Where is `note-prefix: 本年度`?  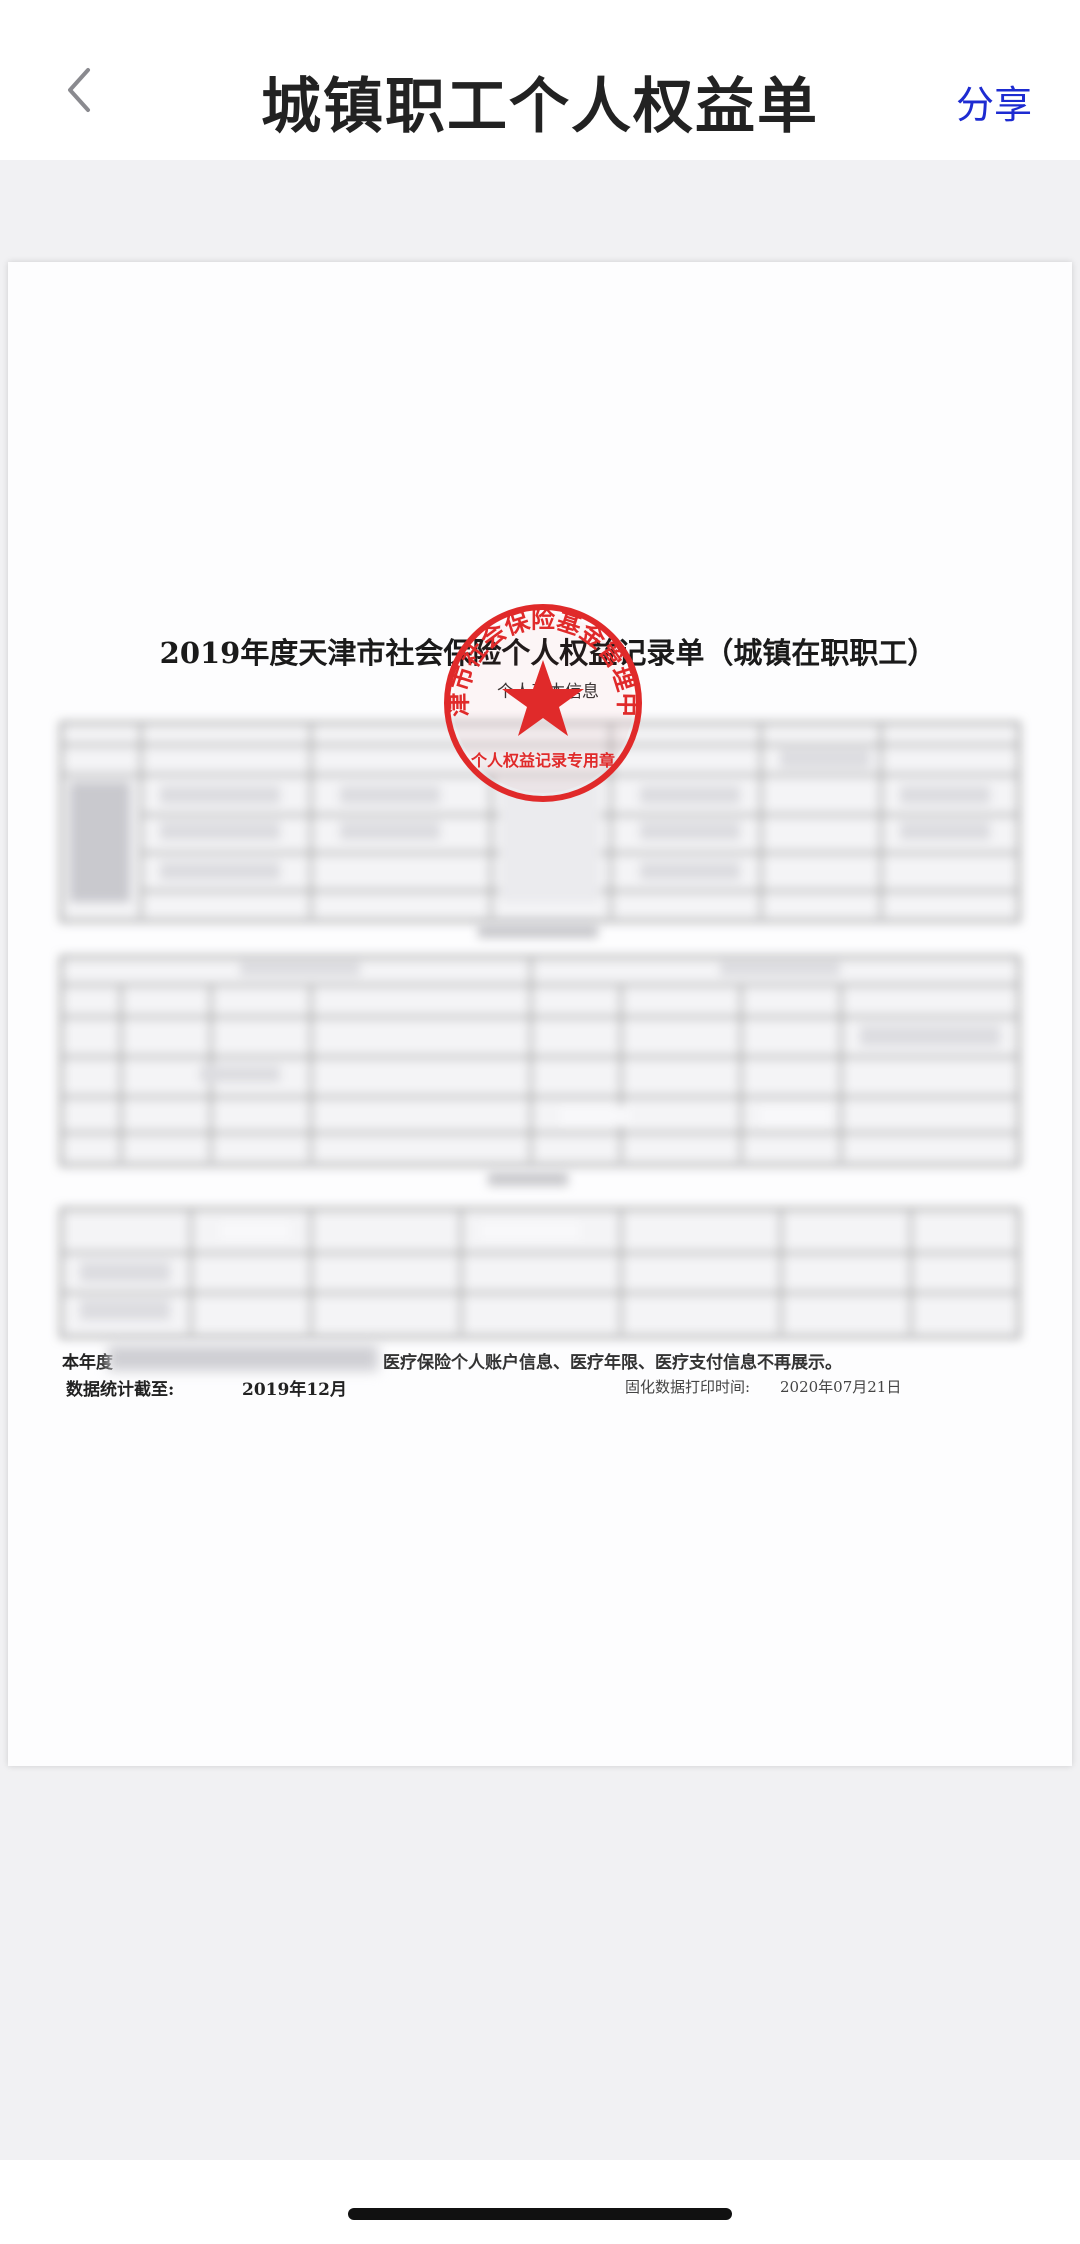
note-prefix: 本年度 is located at coordinates (87, 1363).